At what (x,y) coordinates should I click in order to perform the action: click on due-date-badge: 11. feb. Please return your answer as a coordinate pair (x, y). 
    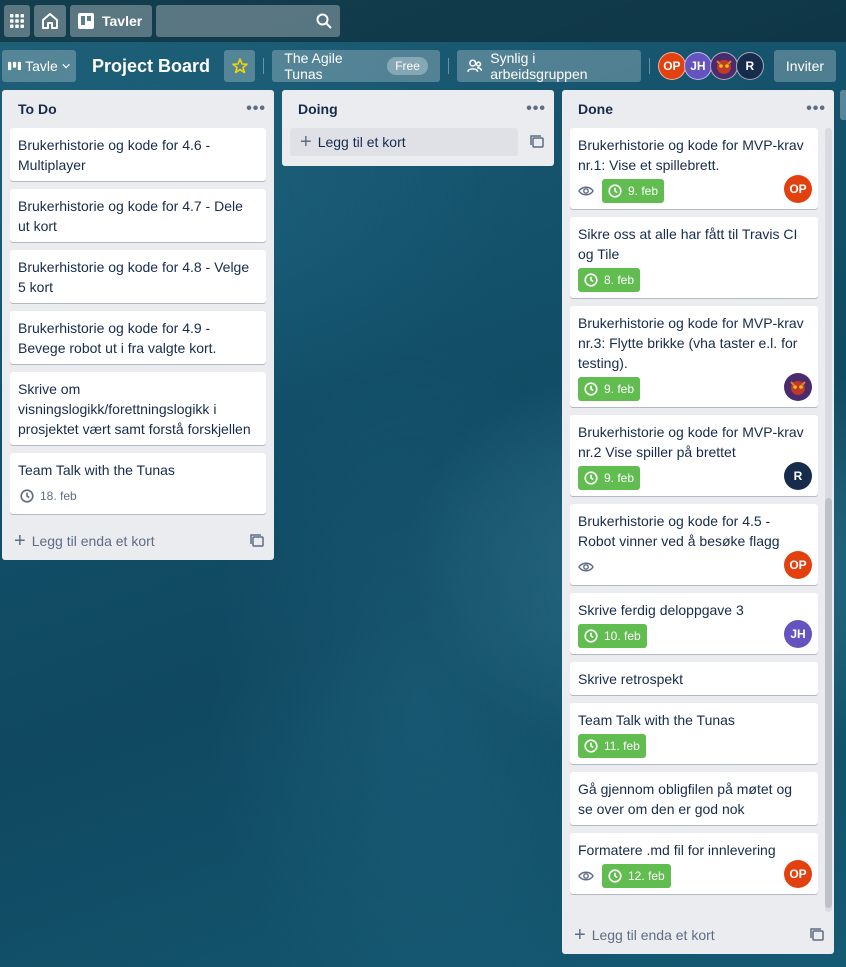
    Looking at the image, I should click on (612, 746).